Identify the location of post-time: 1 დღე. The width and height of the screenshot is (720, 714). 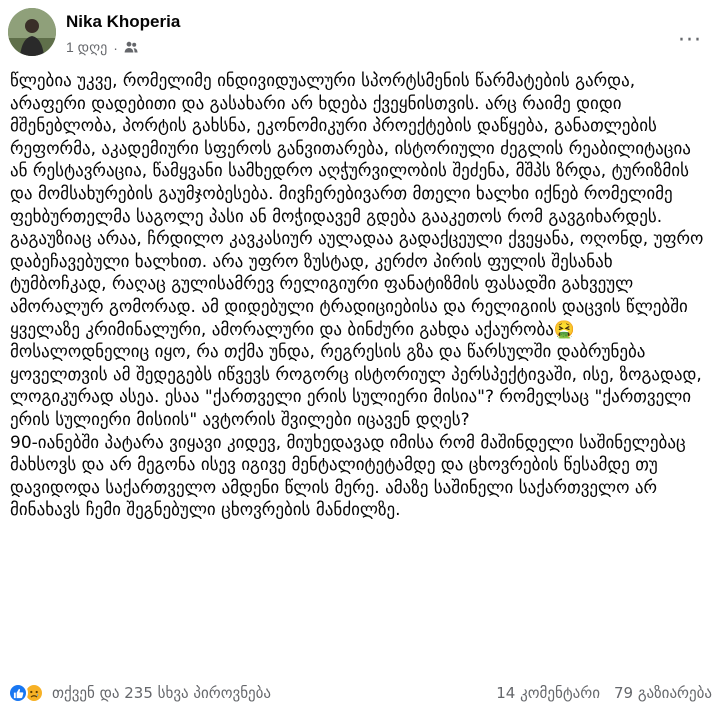
(86, 47).